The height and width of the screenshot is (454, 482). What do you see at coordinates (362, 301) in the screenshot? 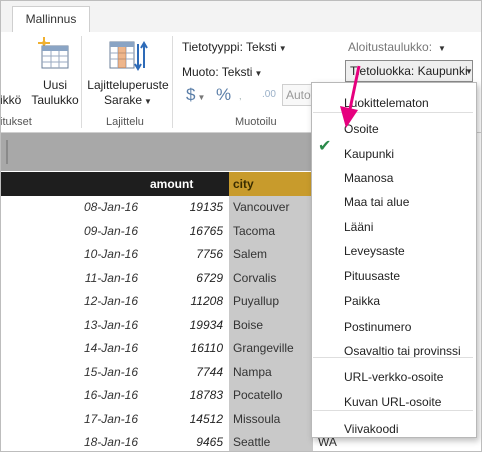
I see `menu-item: Paikka` at bounding box center [362, 301].